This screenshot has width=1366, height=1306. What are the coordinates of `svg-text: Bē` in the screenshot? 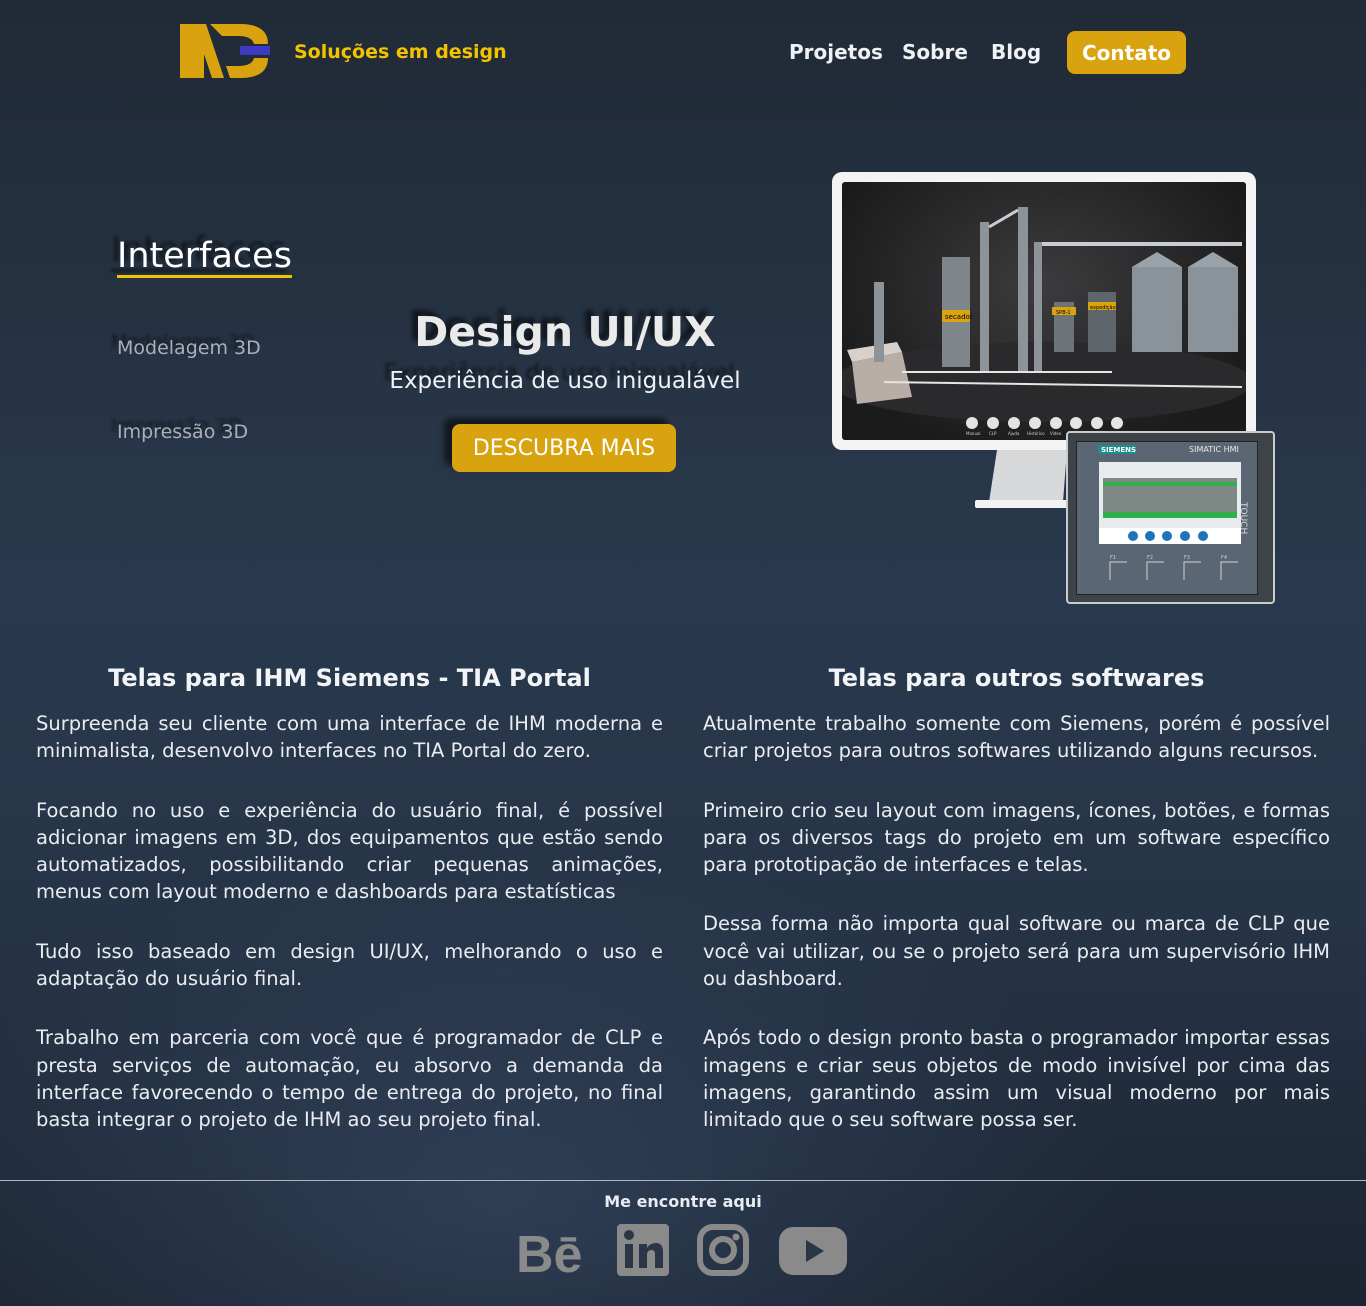 It's located at (549, 1252).